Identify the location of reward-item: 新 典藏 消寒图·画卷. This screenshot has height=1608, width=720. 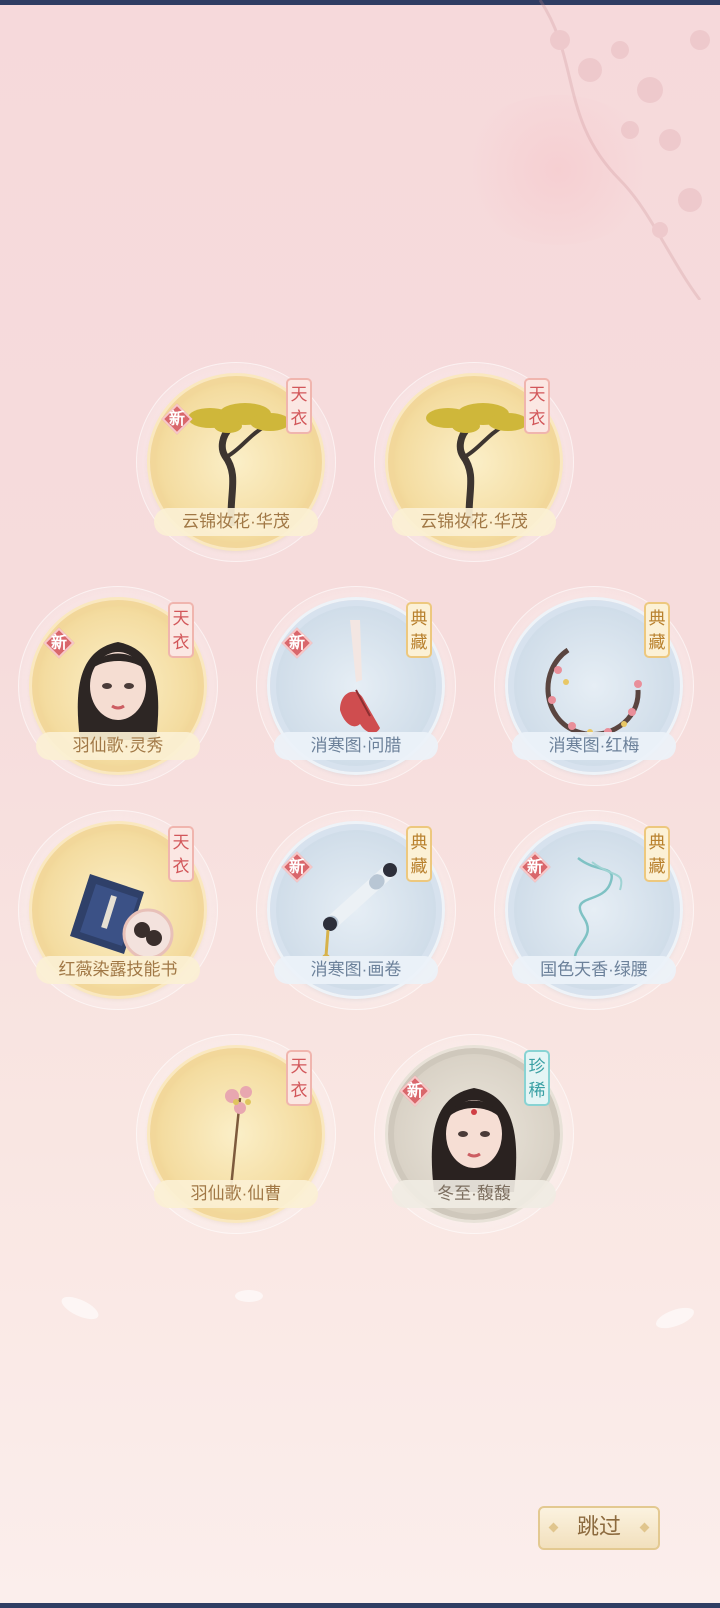
(356, 910).